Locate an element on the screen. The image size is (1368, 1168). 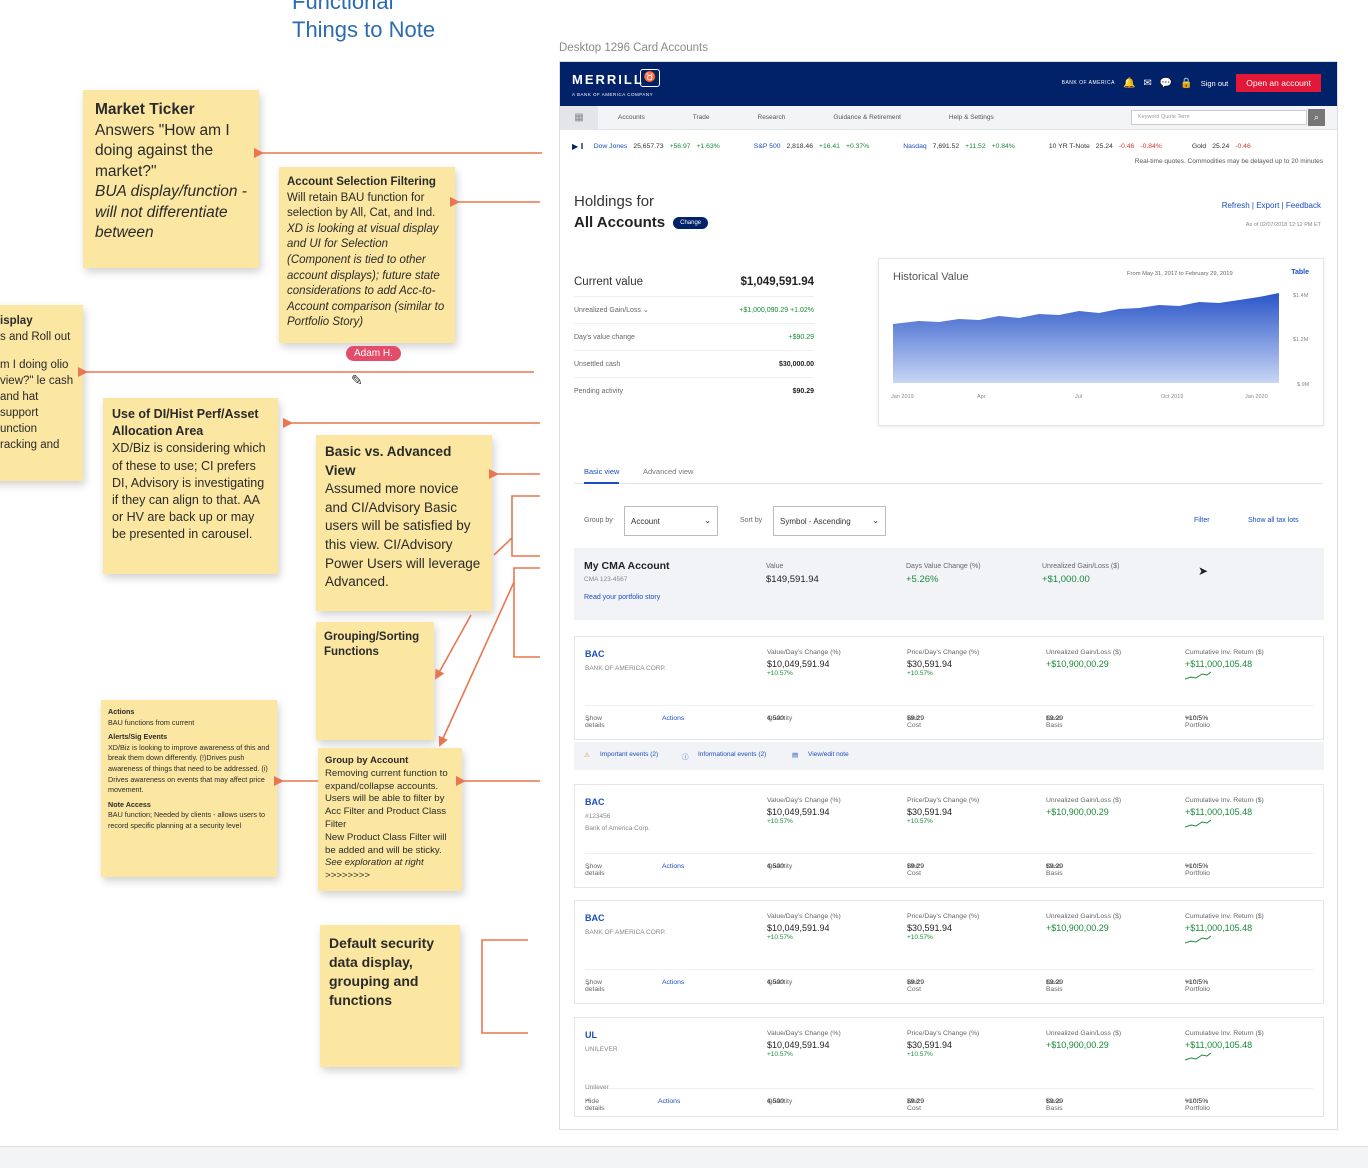
col-change: +10.57% is located at coordinates (920, 821).